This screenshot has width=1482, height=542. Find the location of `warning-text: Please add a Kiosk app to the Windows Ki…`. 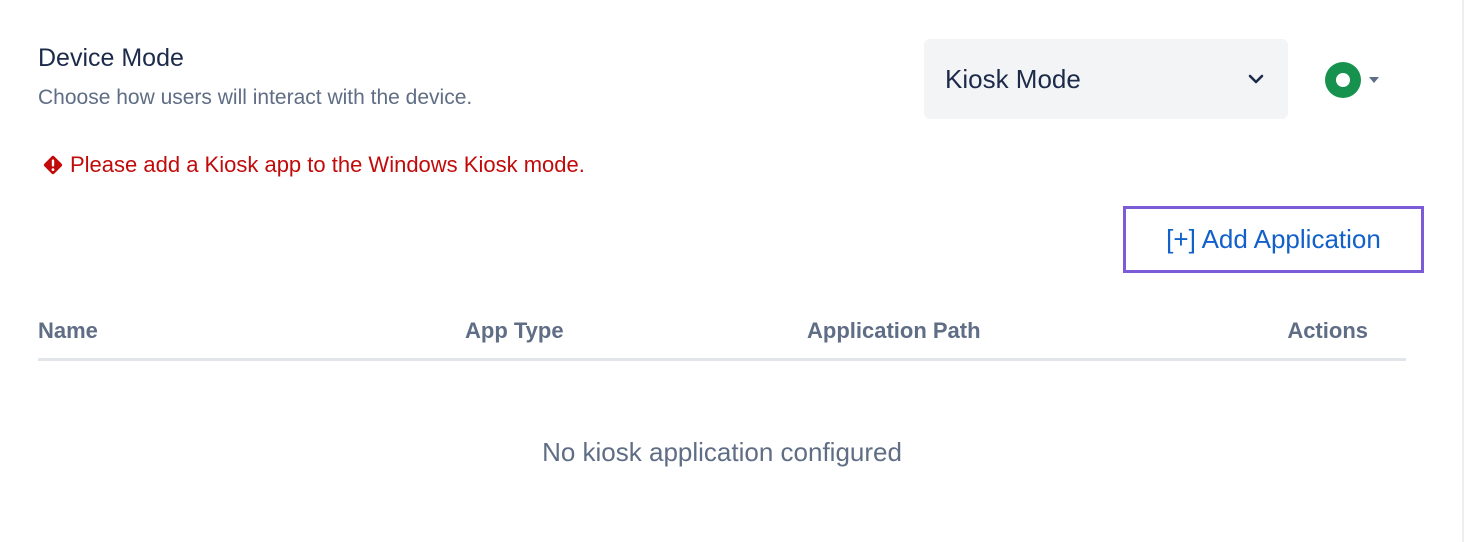

warning-text: Please add a Kiosk app to the Windows Ki… is located at coordinates (327, 164).